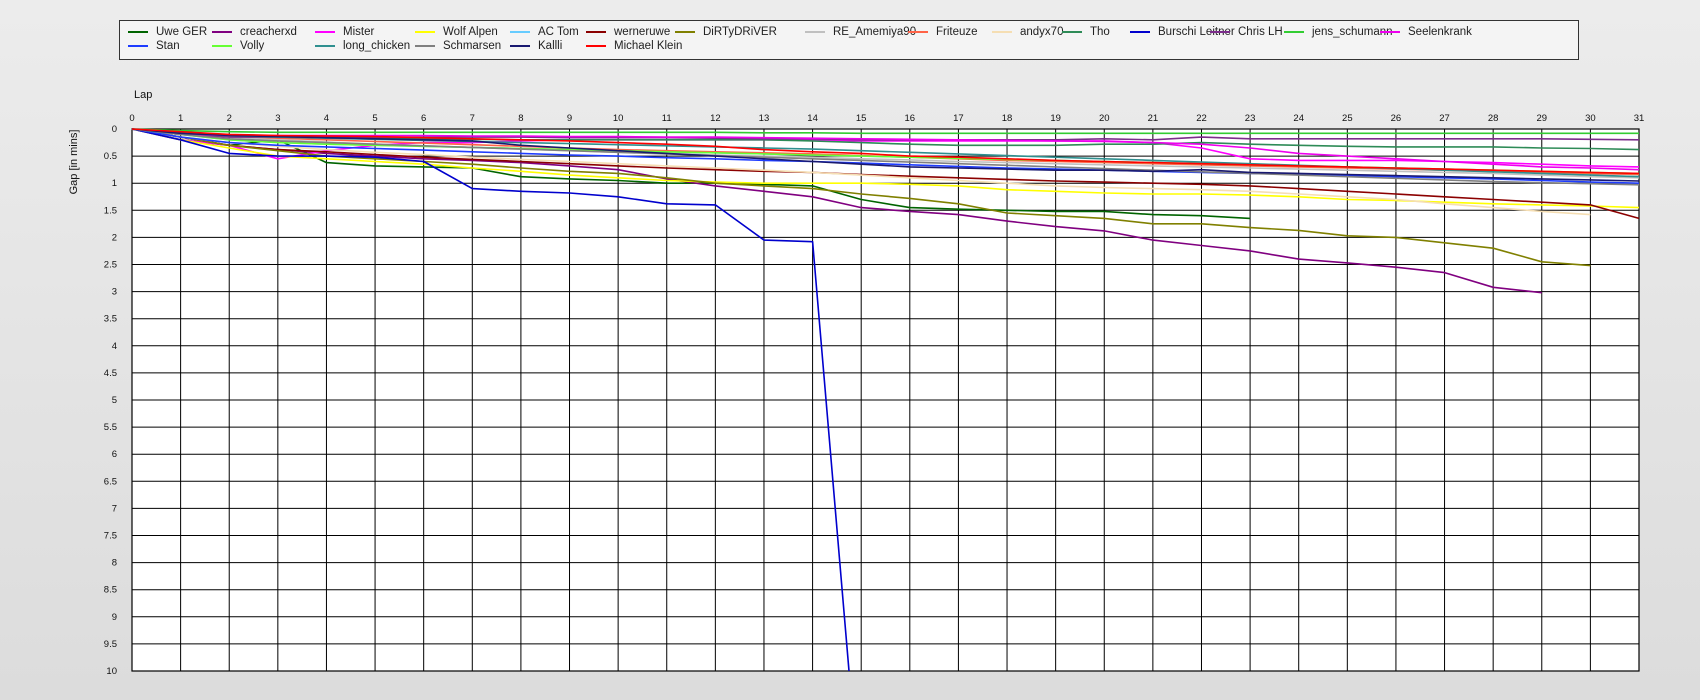 Image resolution: width=1700 pixels, height=700 pixels. What do you see at coordinates (1104, 118) in the screenshot?
I see `x-tick-label: 20` at bounding box center [1104, 118].